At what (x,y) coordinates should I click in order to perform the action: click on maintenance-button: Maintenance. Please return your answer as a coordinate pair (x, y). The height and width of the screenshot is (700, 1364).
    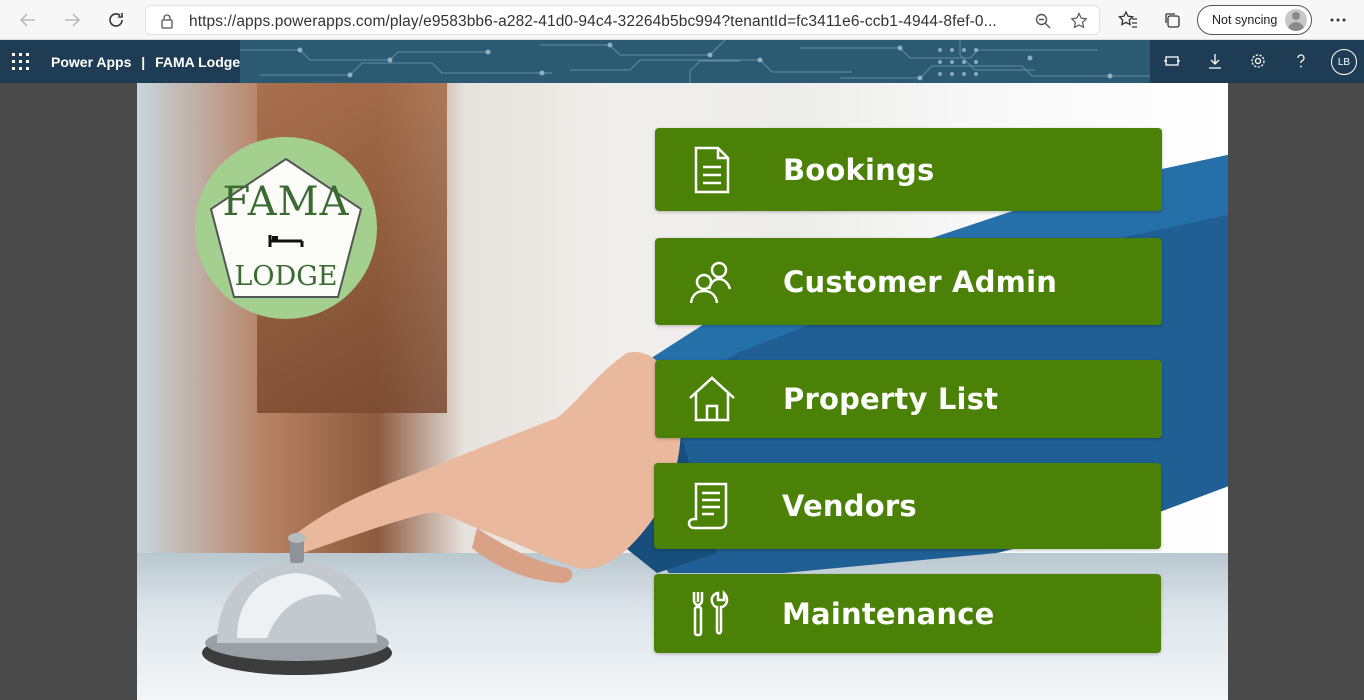
    Looking at the image, I should click on (907, 613).